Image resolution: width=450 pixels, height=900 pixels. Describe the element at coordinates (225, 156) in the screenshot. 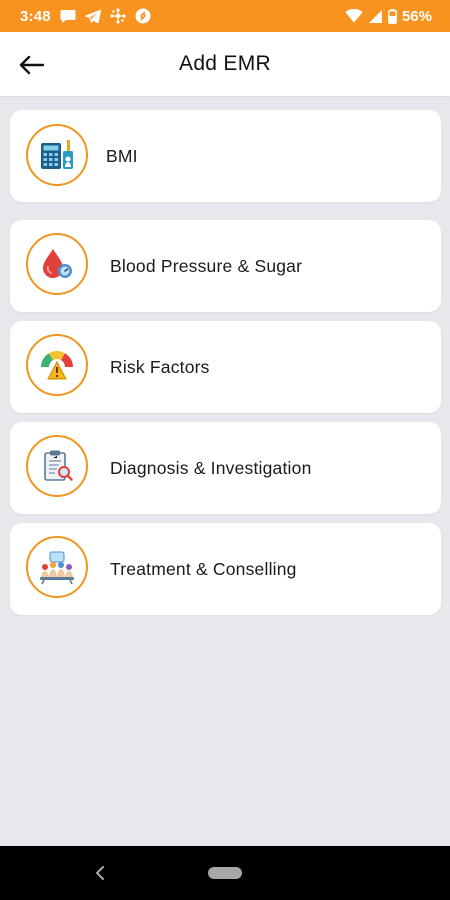

I see `menu-item-bmi: BMI` at that location.